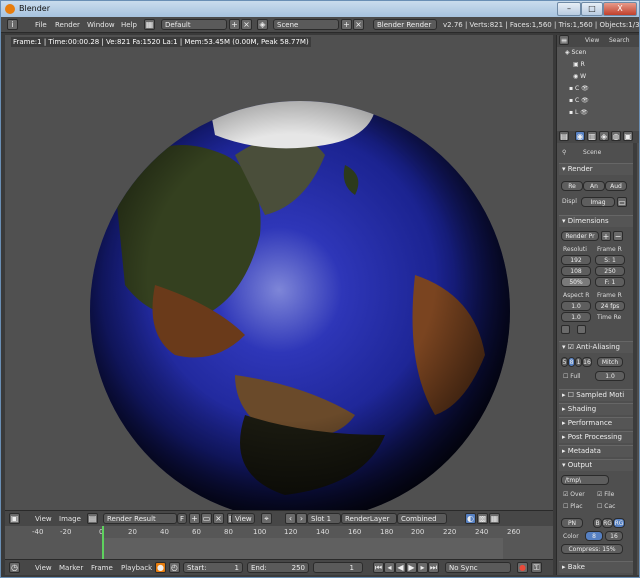 Image resolution: width=640 pixels, height=578 pixels. I want to click on render-audio-button: Aud, so click(616, 186).